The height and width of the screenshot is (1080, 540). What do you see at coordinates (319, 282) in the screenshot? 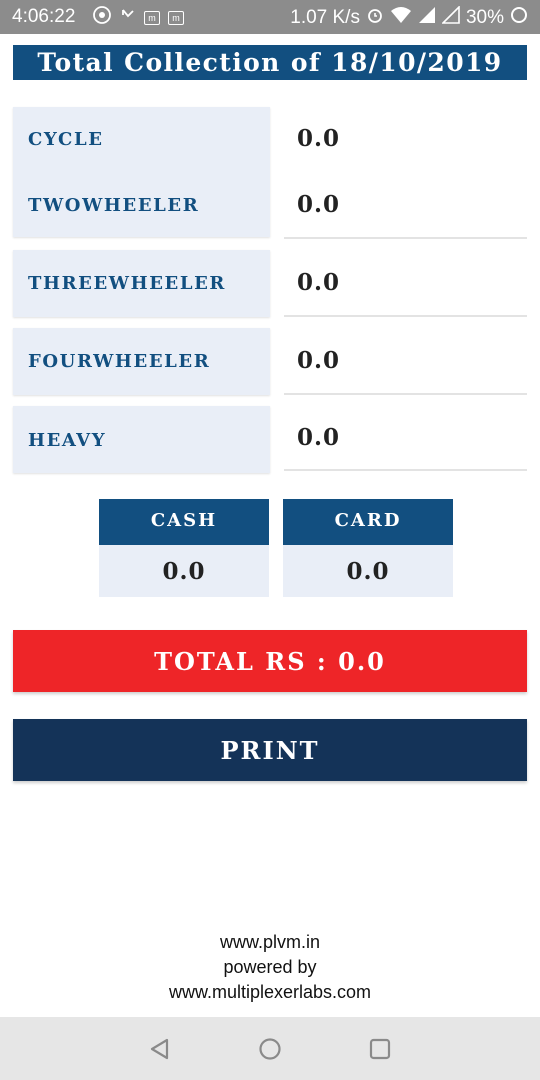
I see `value-threewheeler: 0.0` at bounding box center [319, 282].